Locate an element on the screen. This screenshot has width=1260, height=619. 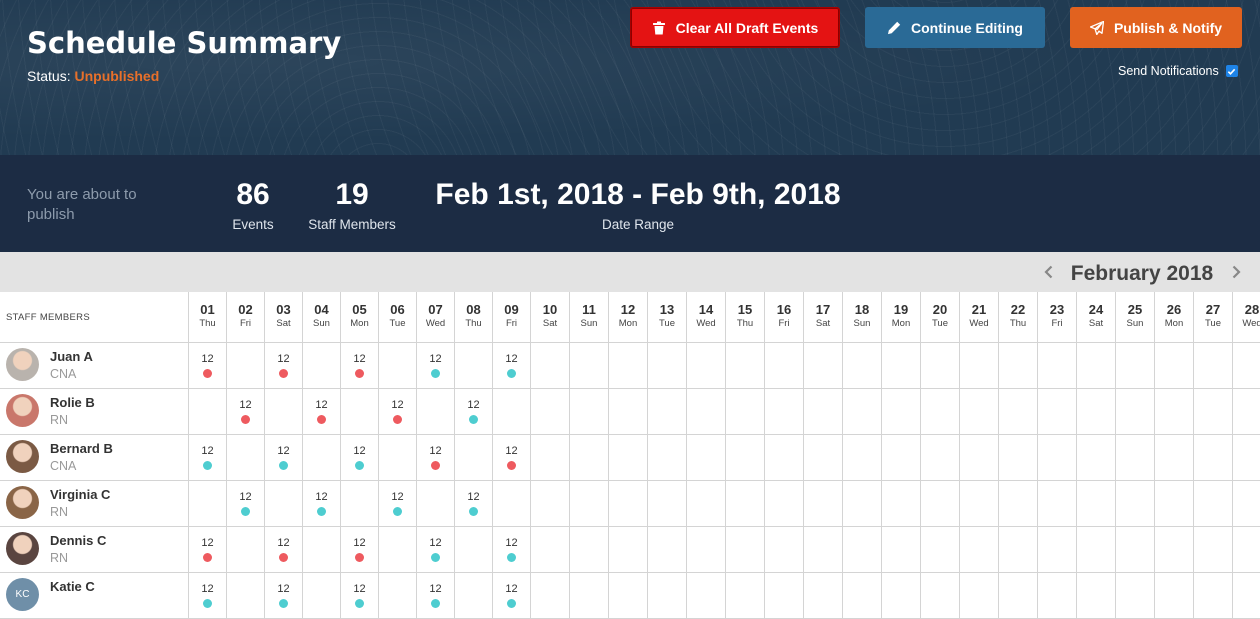
publish-notify-button: Publish & Notify is located at coordinates (1156, 27).